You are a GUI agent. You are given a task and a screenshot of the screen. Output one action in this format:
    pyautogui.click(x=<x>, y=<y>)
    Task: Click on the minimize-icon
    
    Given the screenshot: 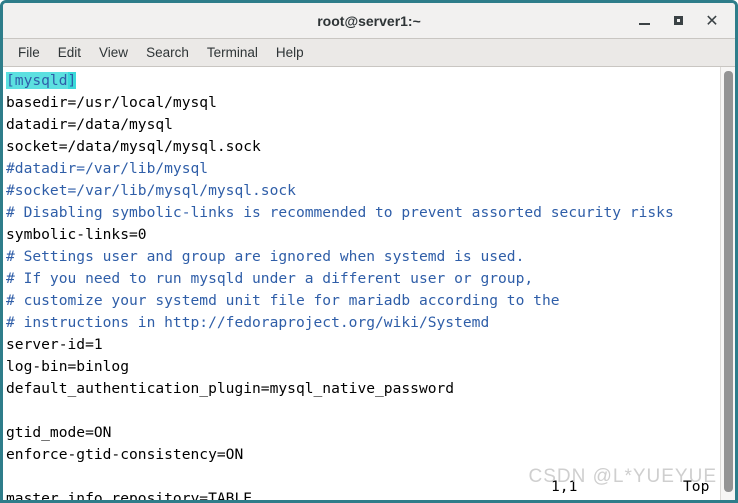 What is the action you would take?
    pyautogui.click(x=644, y=24)
    